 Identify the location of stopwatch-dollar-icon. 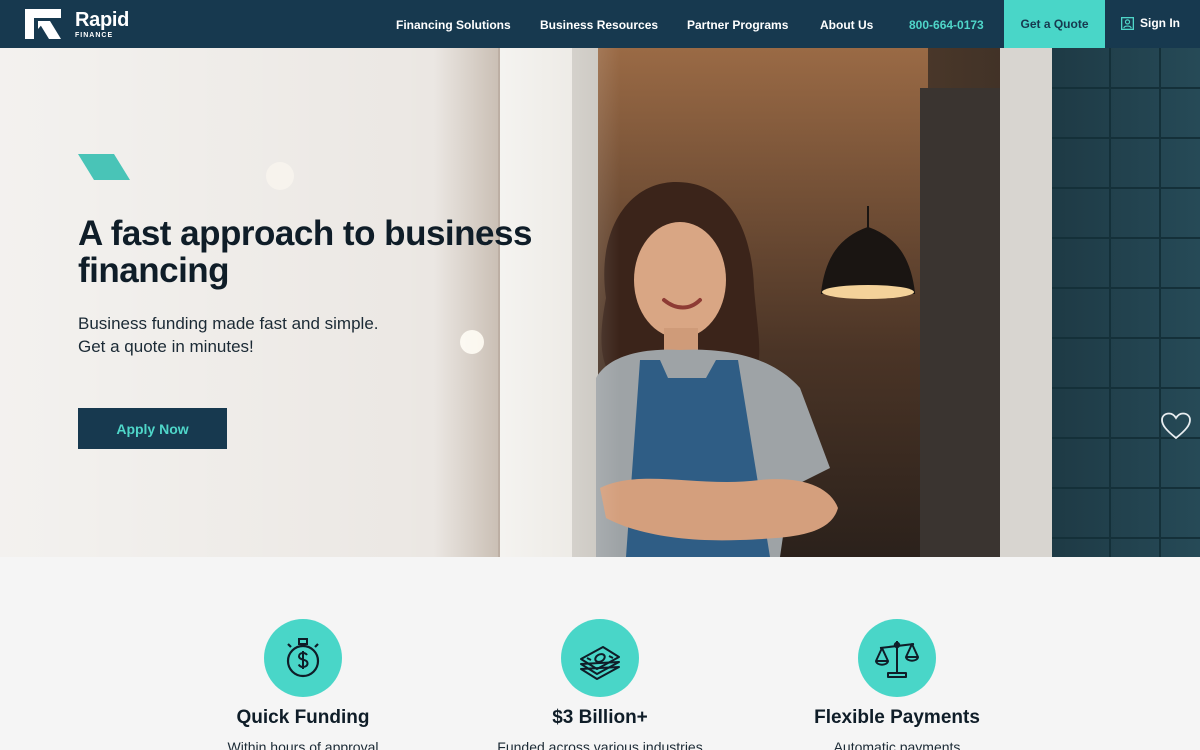
(303, 658).